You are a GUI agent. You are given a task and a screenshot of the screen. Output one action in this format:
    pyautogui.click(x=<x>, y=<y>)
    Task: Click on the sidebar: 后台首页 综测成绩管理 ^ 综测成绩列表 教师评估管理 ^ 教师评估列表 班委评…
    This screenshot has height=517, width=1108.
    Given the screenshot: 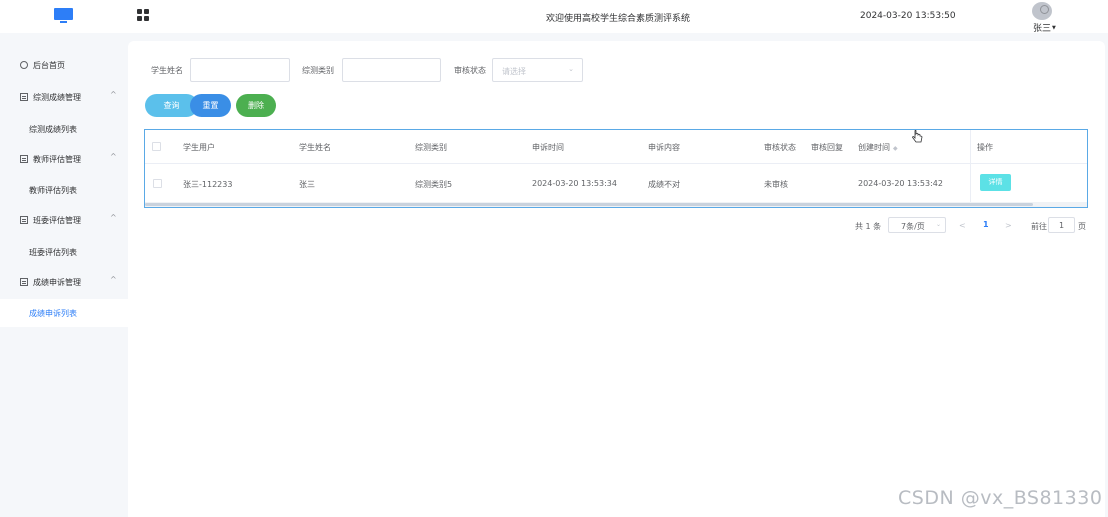 What is the action you would take?
    pyautogui.click(x=64, y=279)
    